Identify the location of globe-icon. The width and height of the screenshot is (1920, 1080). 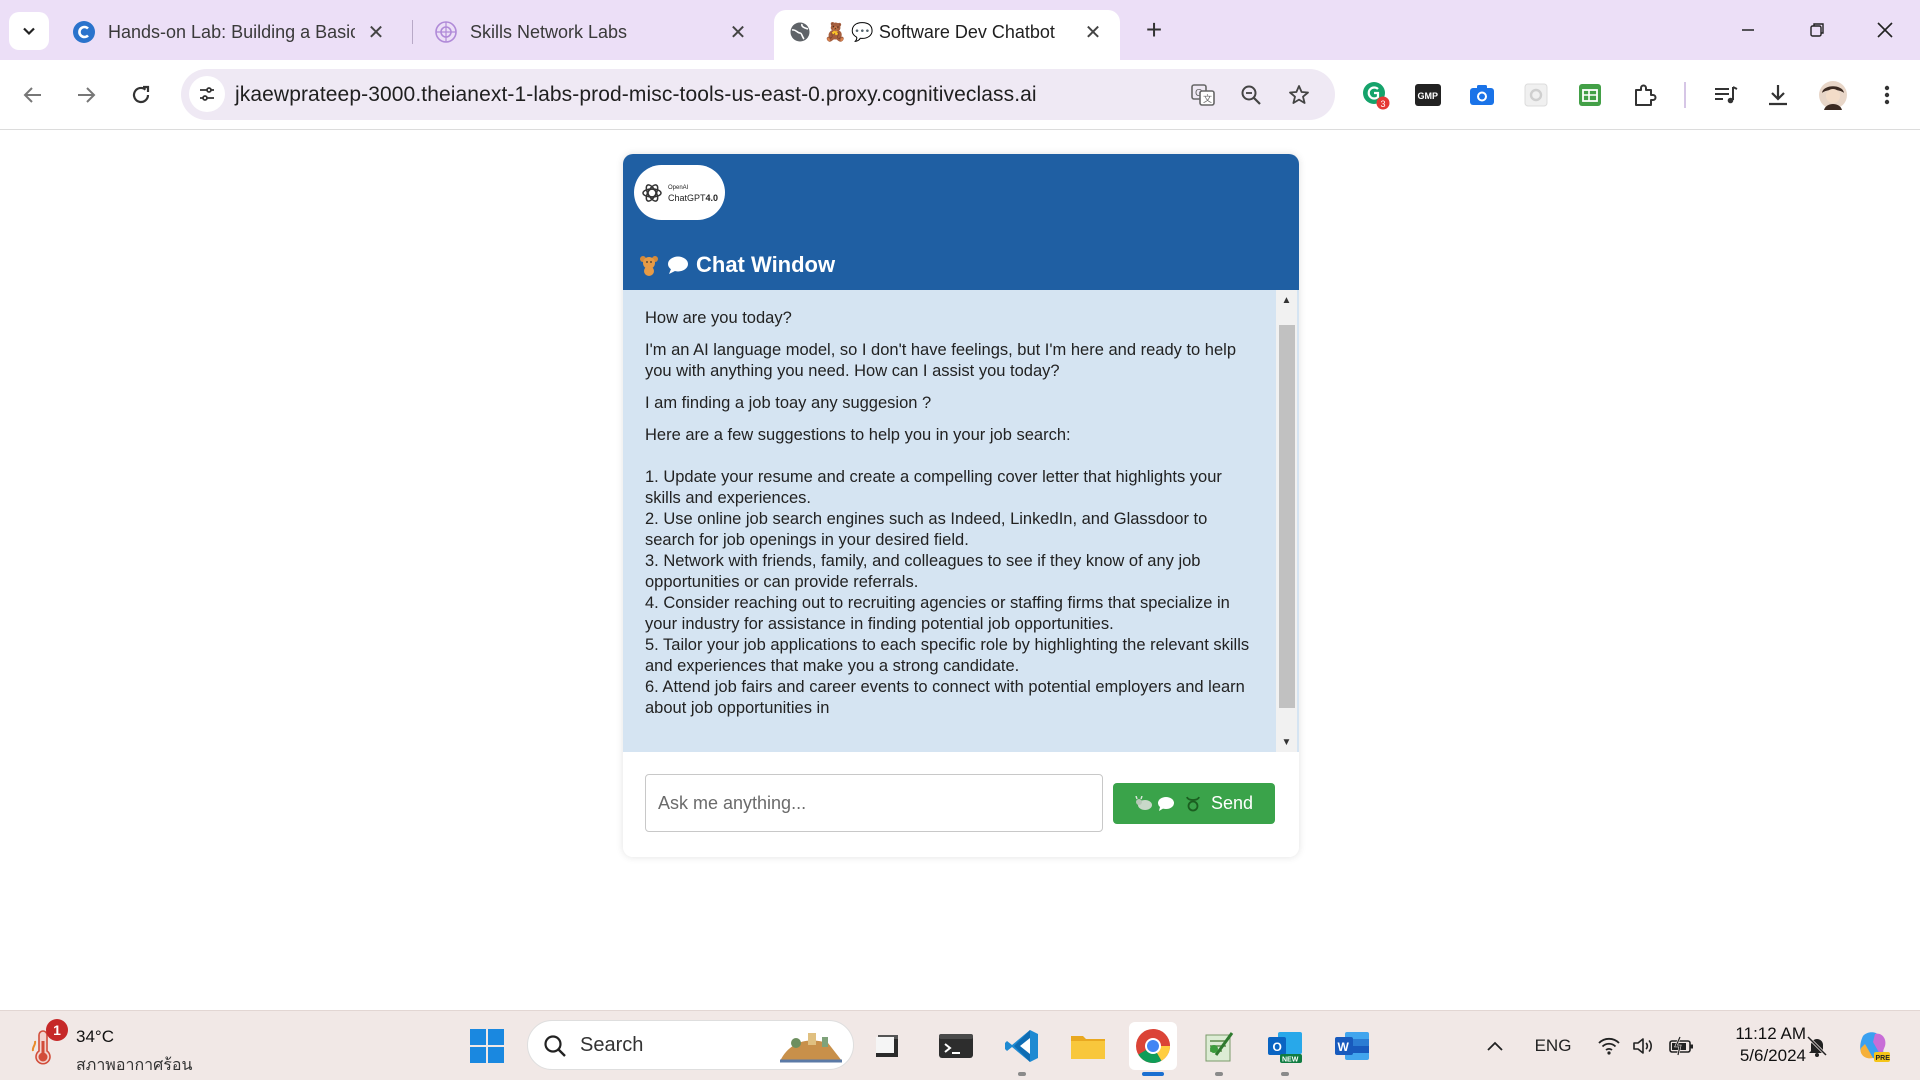
(800, 32).